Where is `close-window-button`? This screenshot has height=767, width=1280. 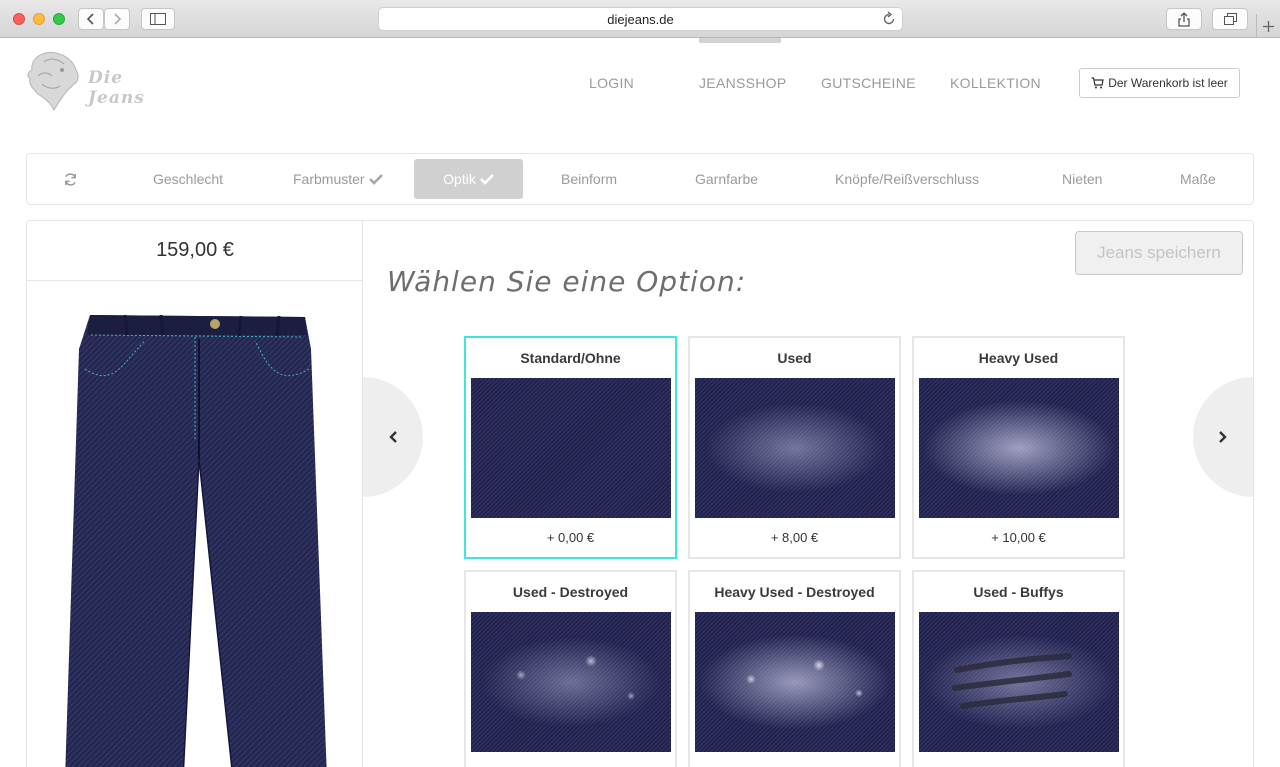 close-window-button is located at coordinates (19, 19).